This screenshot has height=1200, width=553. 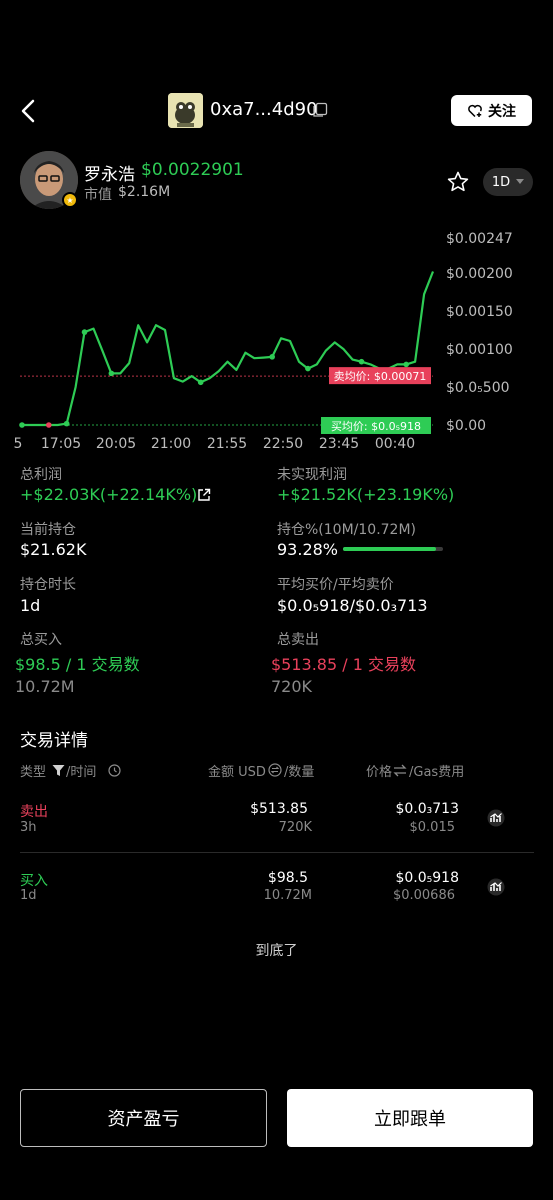 I want to click on avg-price-value: $0.0₅918/$0.0₃713, so click(x=352, y=605).